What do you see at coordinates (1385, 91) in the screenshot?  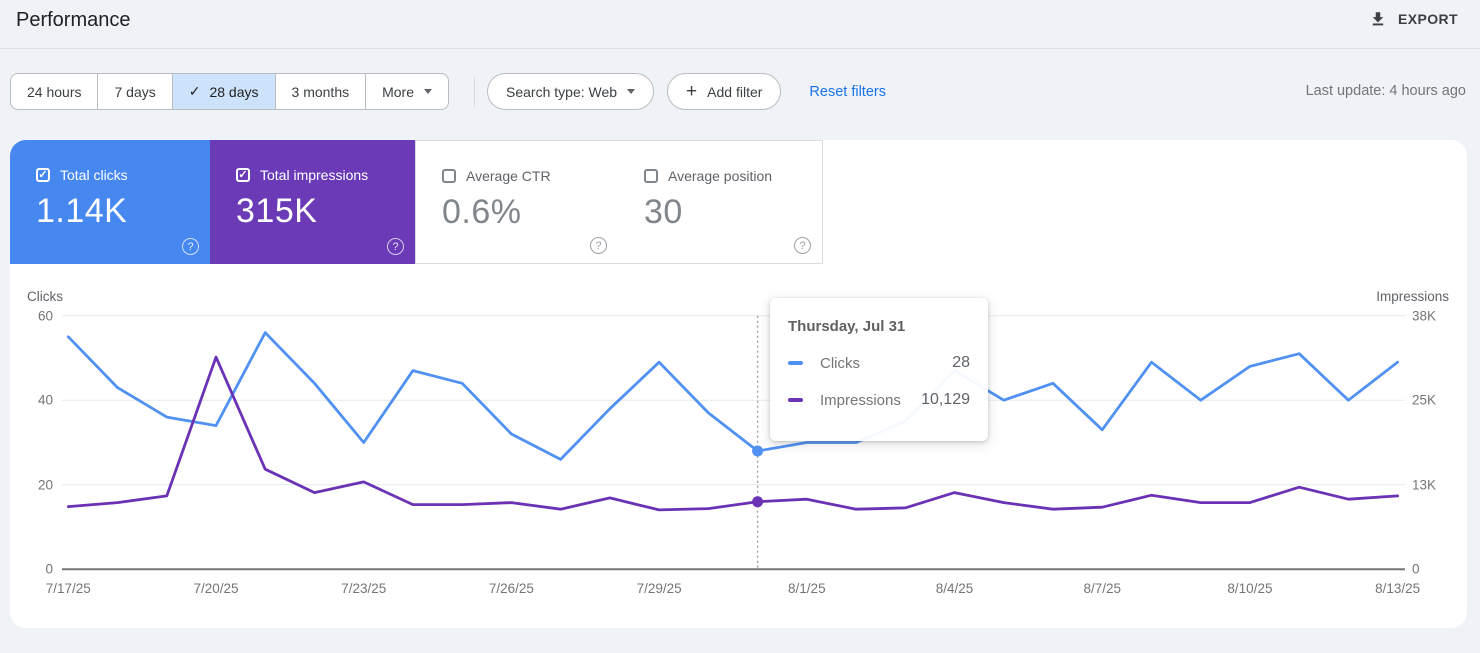 I see `last-update-text: Last update: 4 hours ago` at bounding box center [1385, 91].